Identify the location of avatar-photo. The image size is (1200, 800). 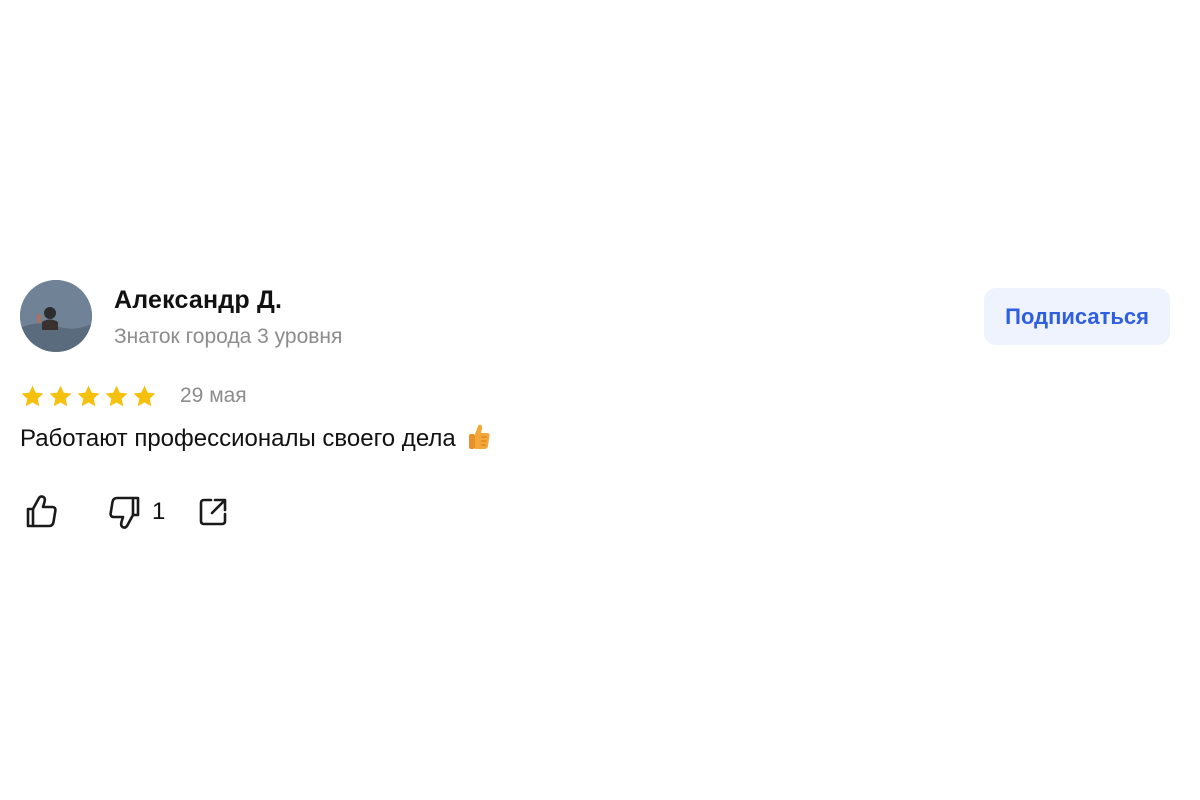
(56, 316).